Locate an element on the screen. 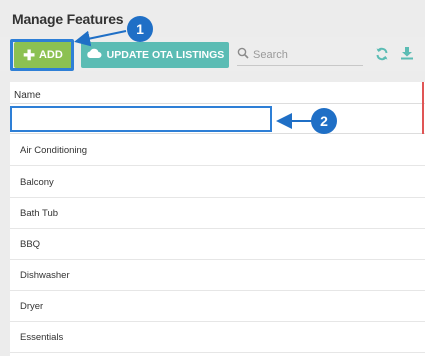  page-title: Manage Features is located at coordinates (68, 19).